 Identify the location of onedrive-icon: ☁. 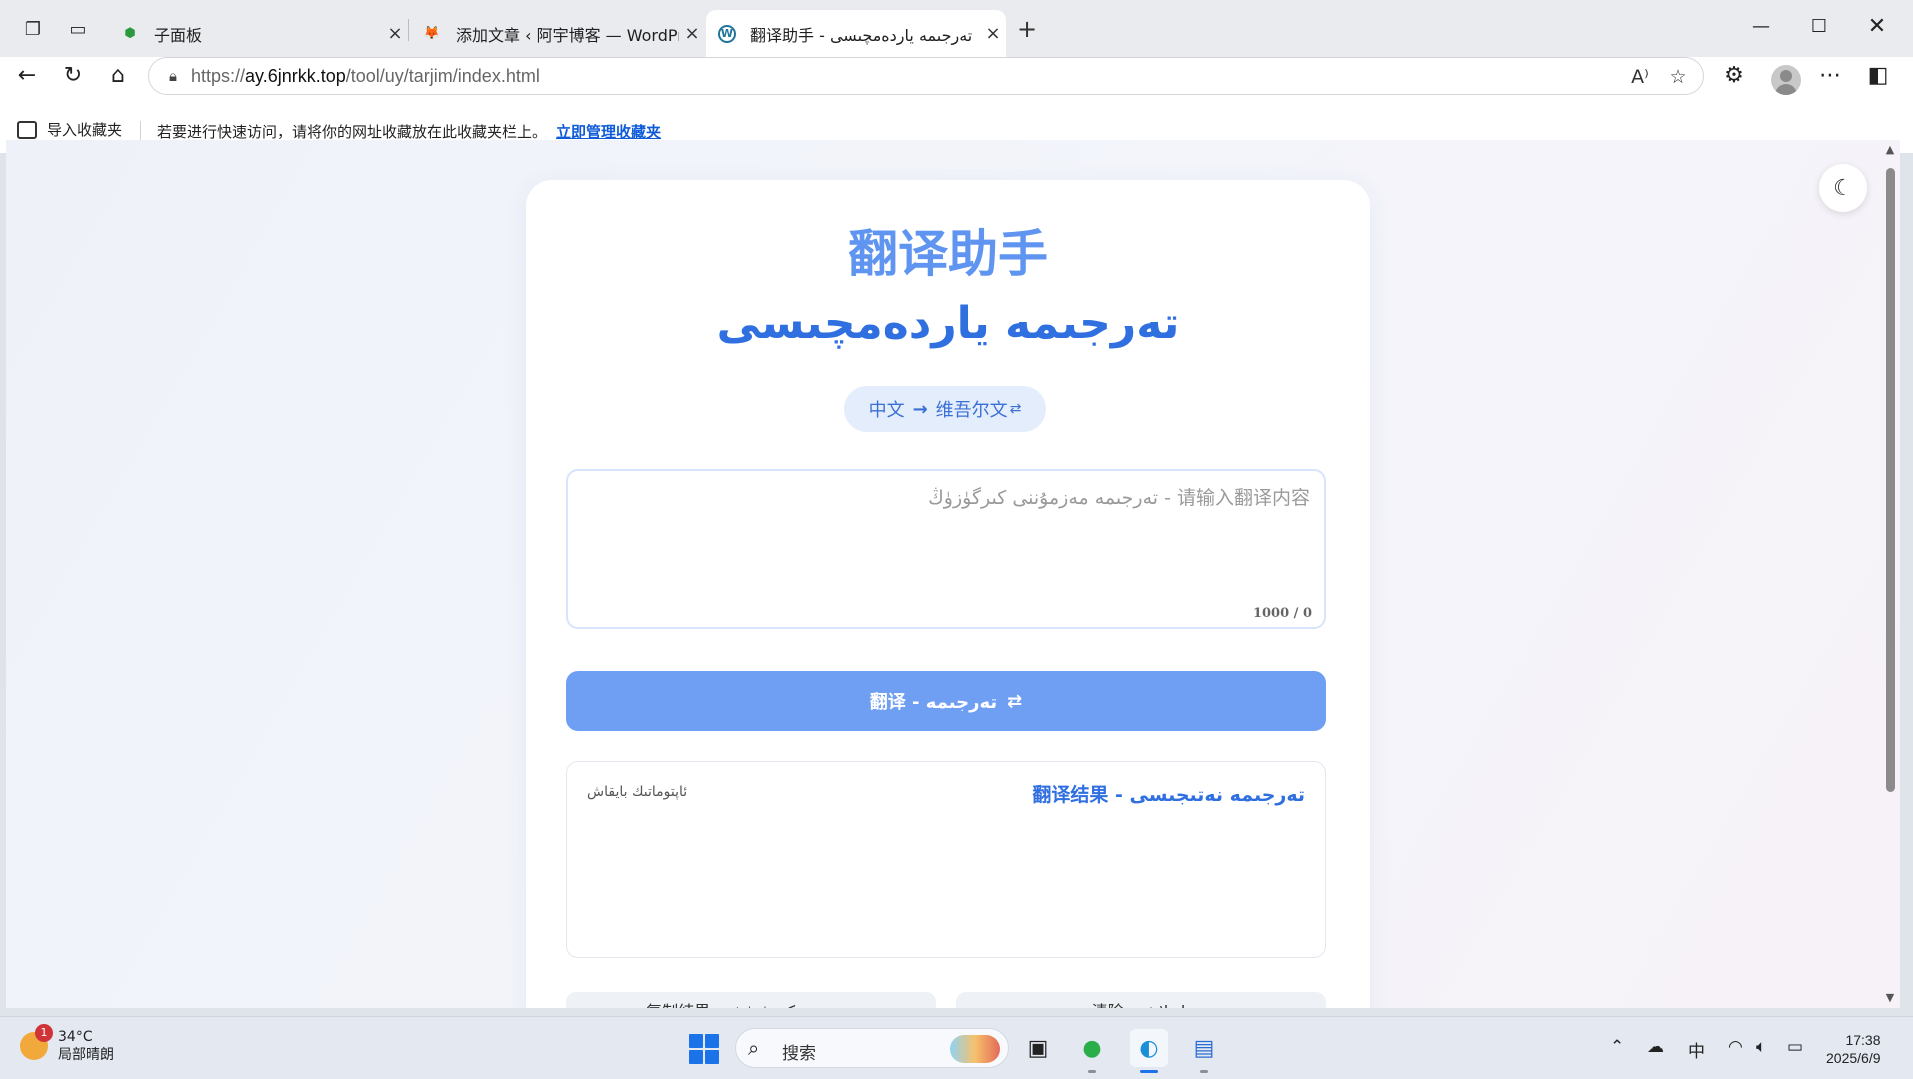
(1655, 1047).